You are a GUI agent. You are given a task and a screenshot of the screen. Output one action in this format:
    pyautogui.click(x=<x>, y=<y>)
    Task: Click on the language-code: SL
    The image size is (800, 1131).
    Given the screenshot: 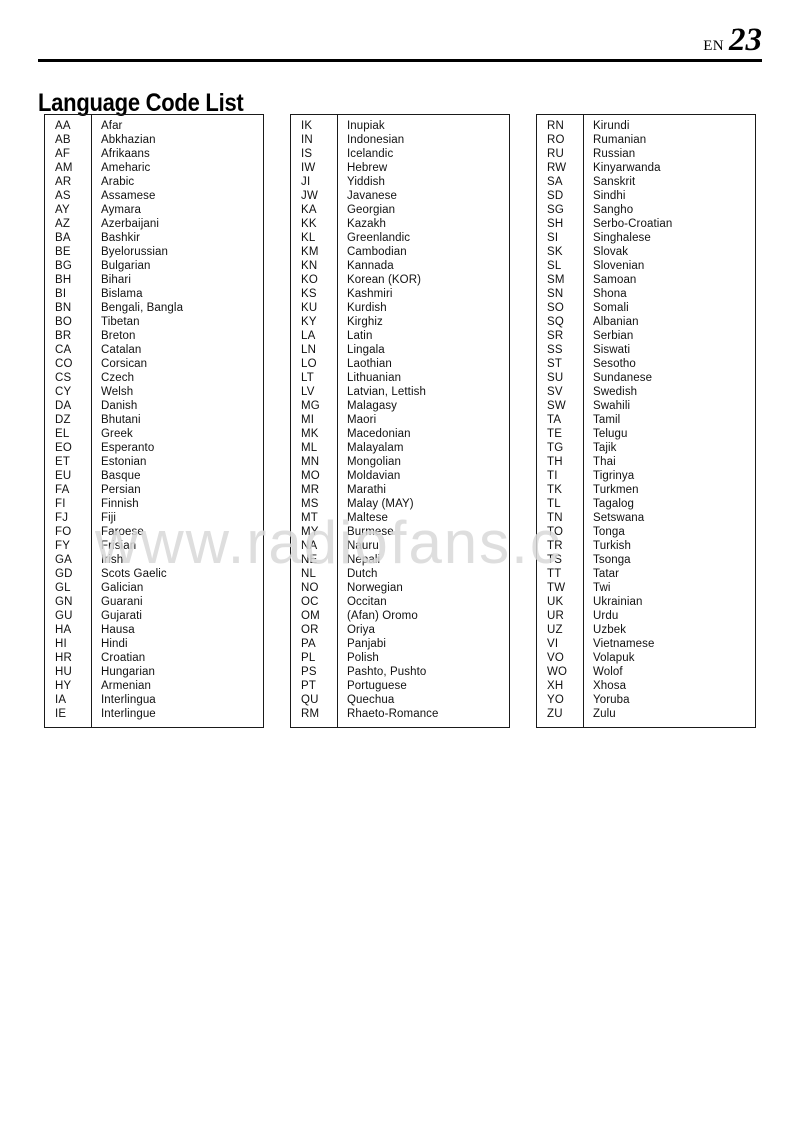 What is the action you would take?
    pyautogui.click(x=554, y=266)
    